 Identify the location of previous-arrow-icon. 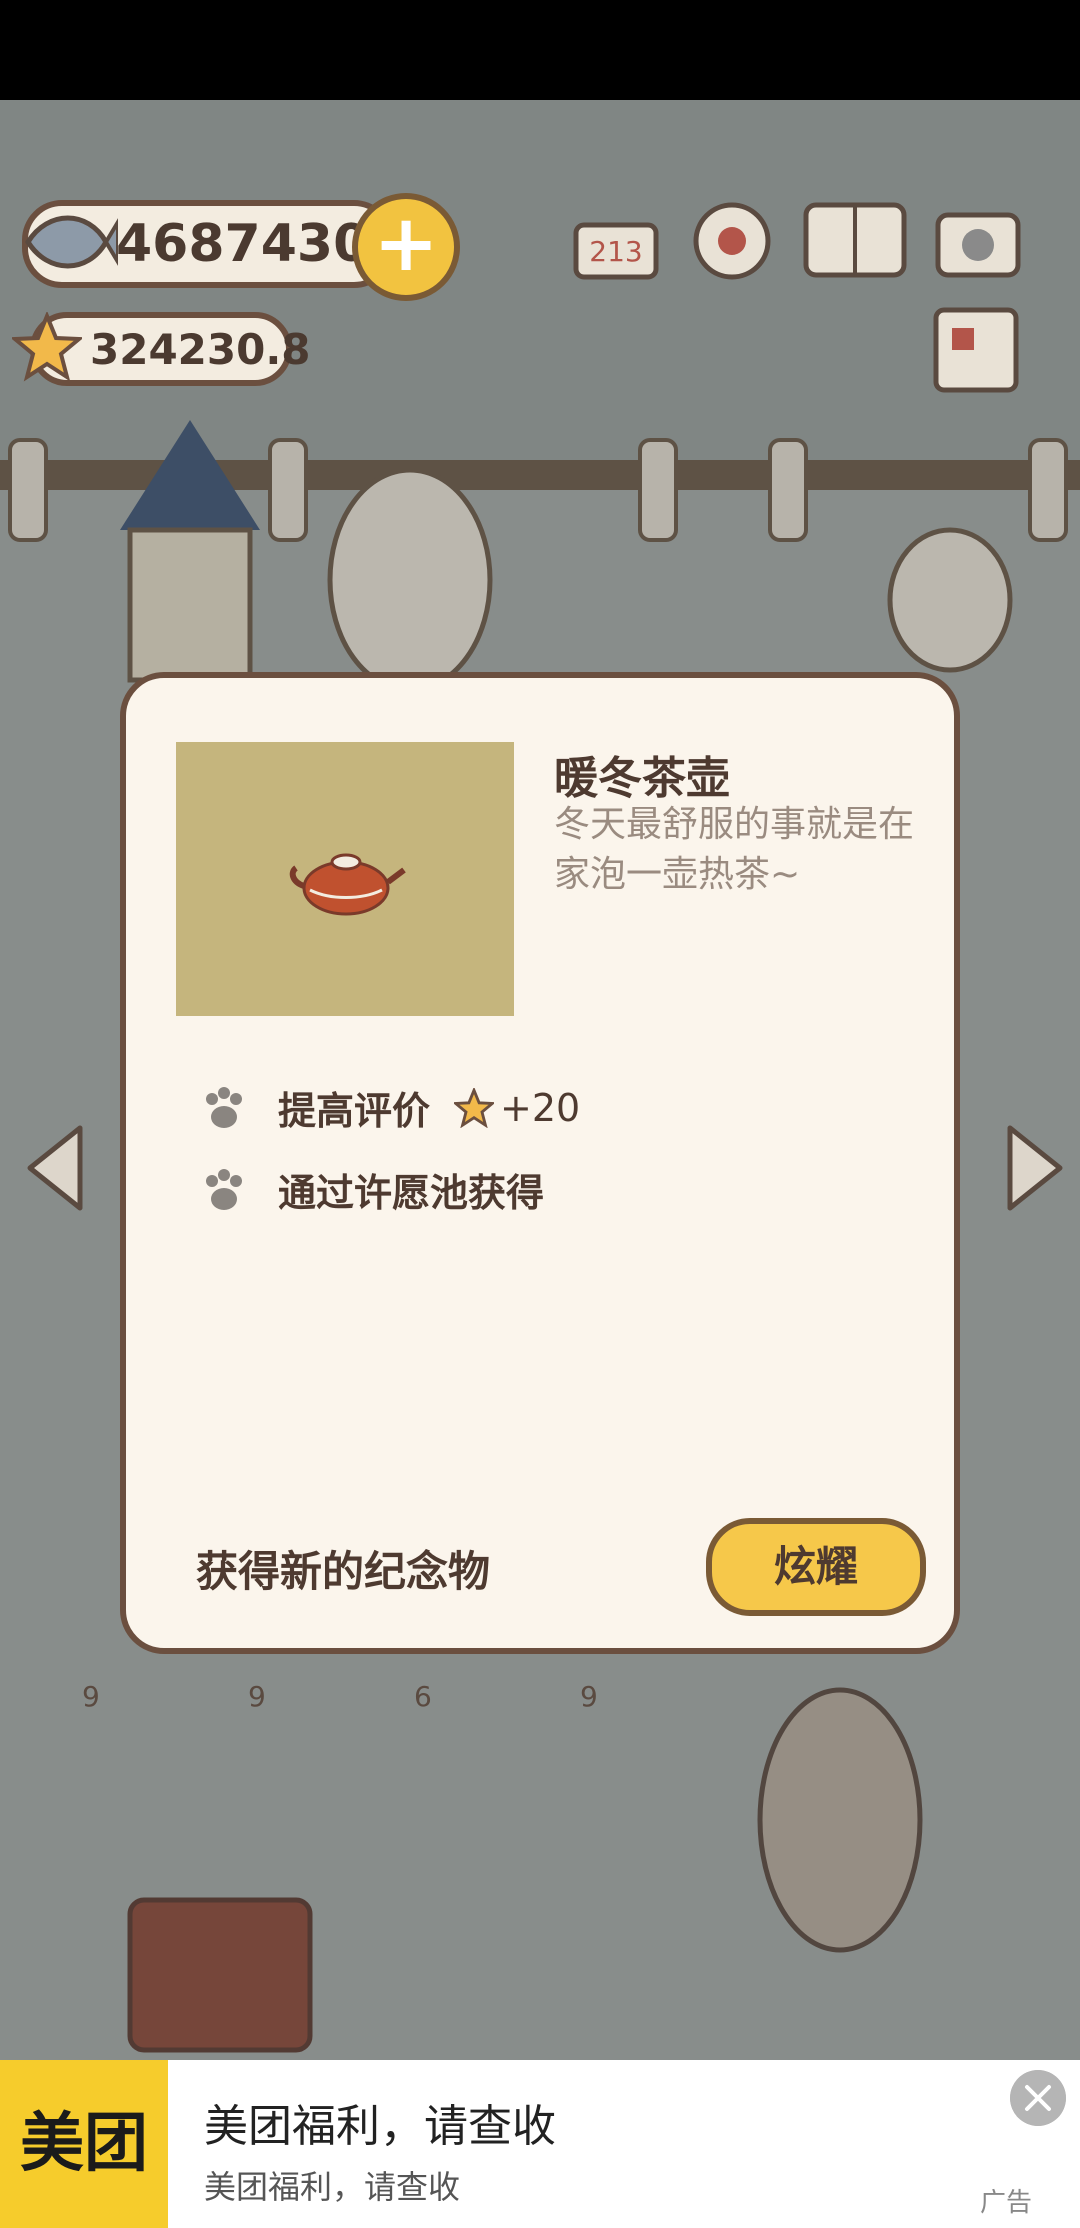
(55, 1168).